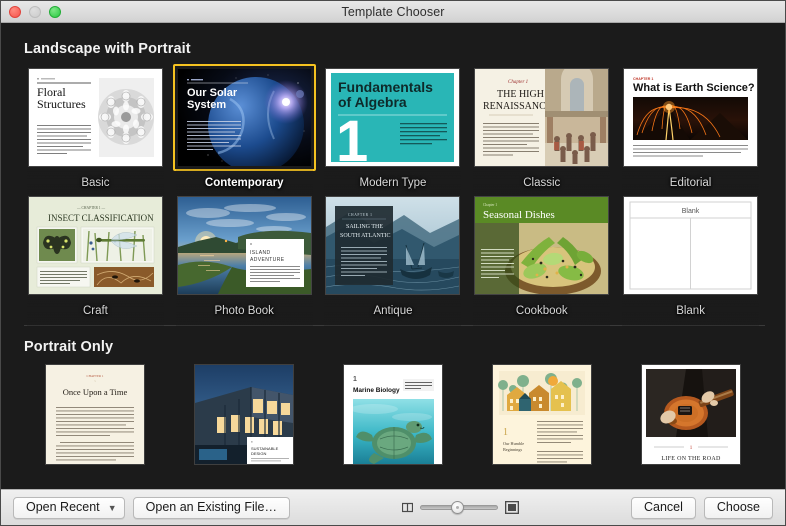  I want to click on svg-text: What is Earth Science?, so click(694, 88).